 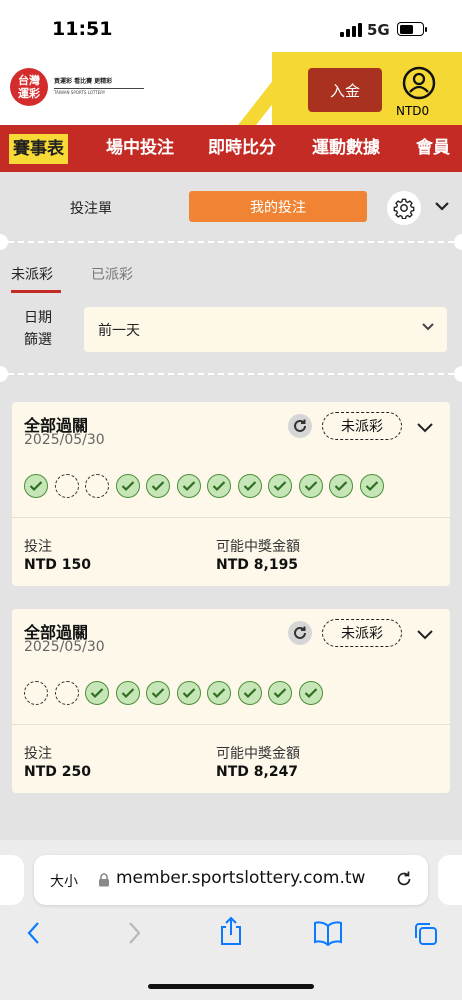 I want to click on settings-button, so click(x=404, y=208).